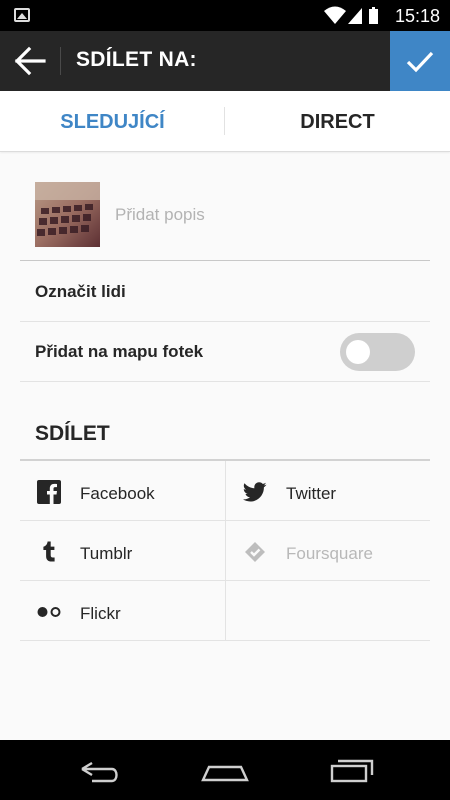  I want to click on foursquare-icon, so click(255, 552).